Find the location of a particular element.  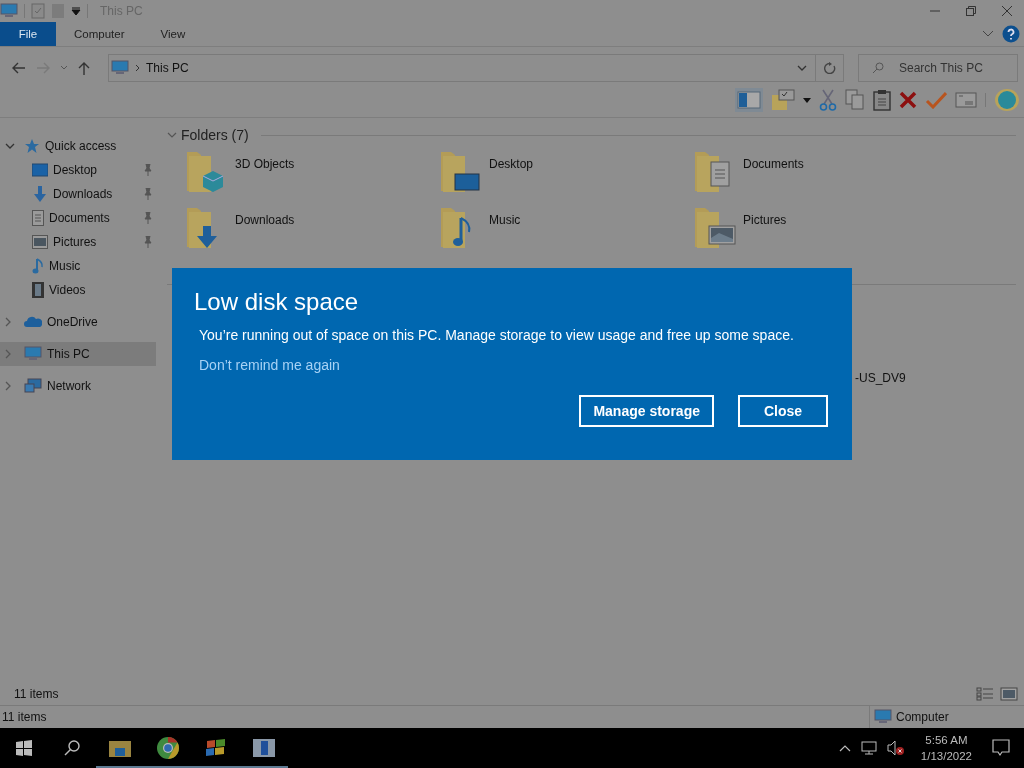

folder-name: Desktop is located at coordinates (511, 159).